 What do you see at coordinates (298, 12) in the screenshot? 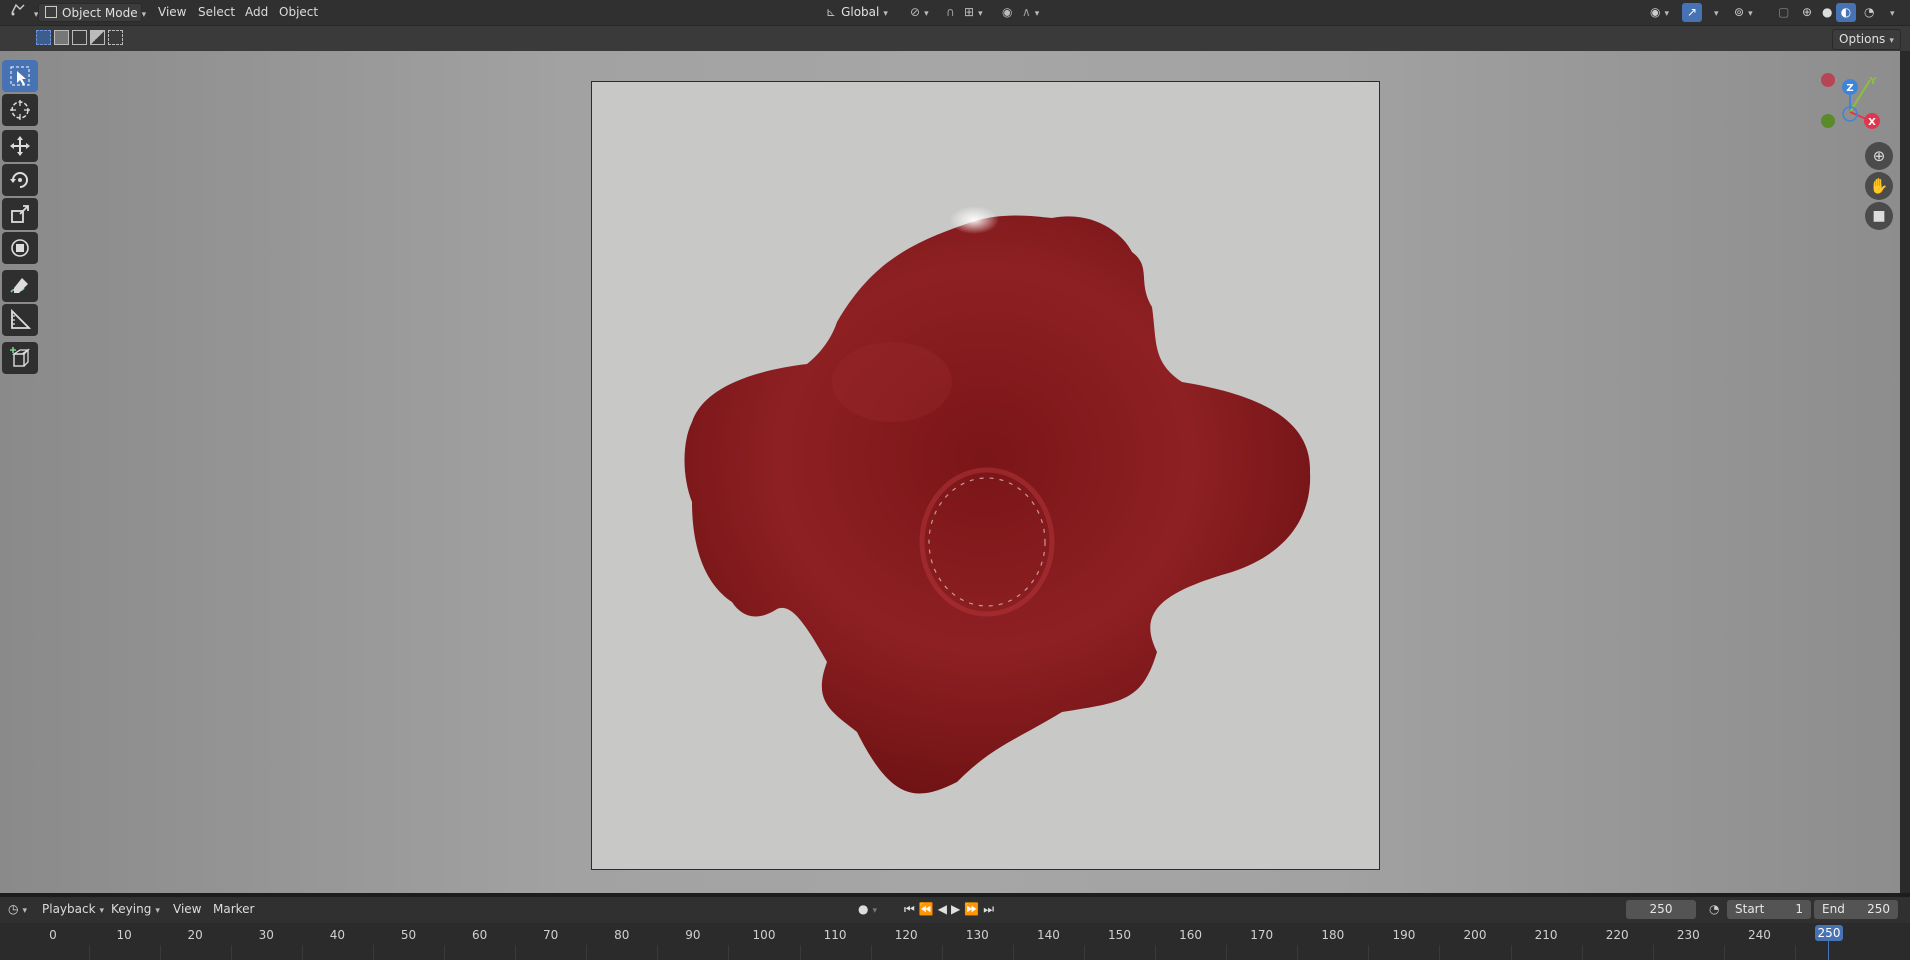
I see `menu-object: Object` at bounding box center [298, 12].